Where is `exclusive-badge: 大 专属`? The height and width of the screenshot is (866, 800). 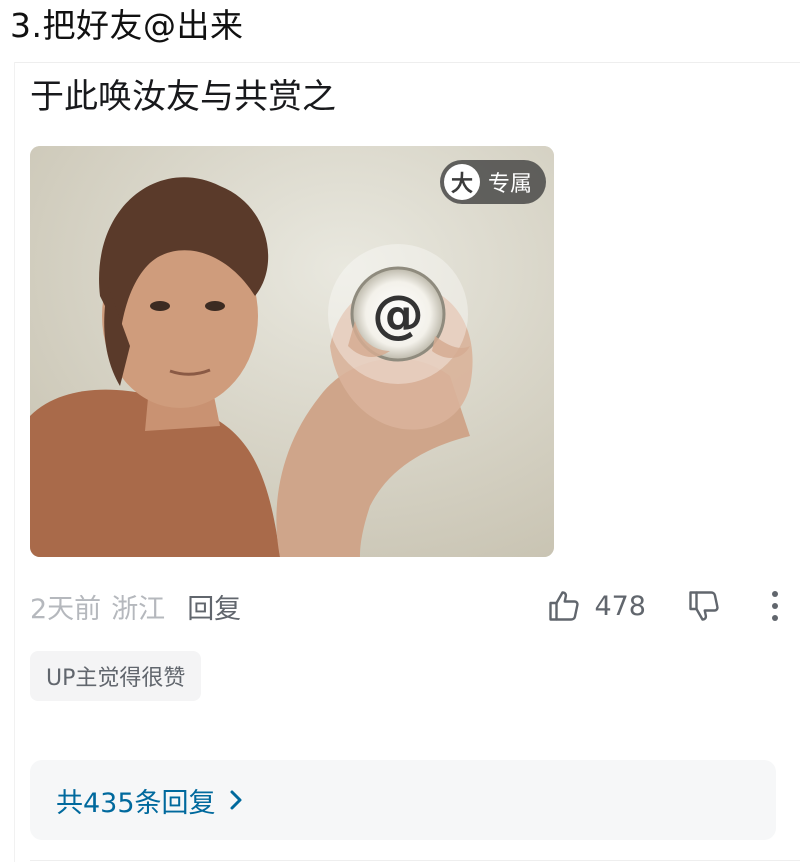
exclusive-badge: 大 专属 is located at coordinates (492, 182).